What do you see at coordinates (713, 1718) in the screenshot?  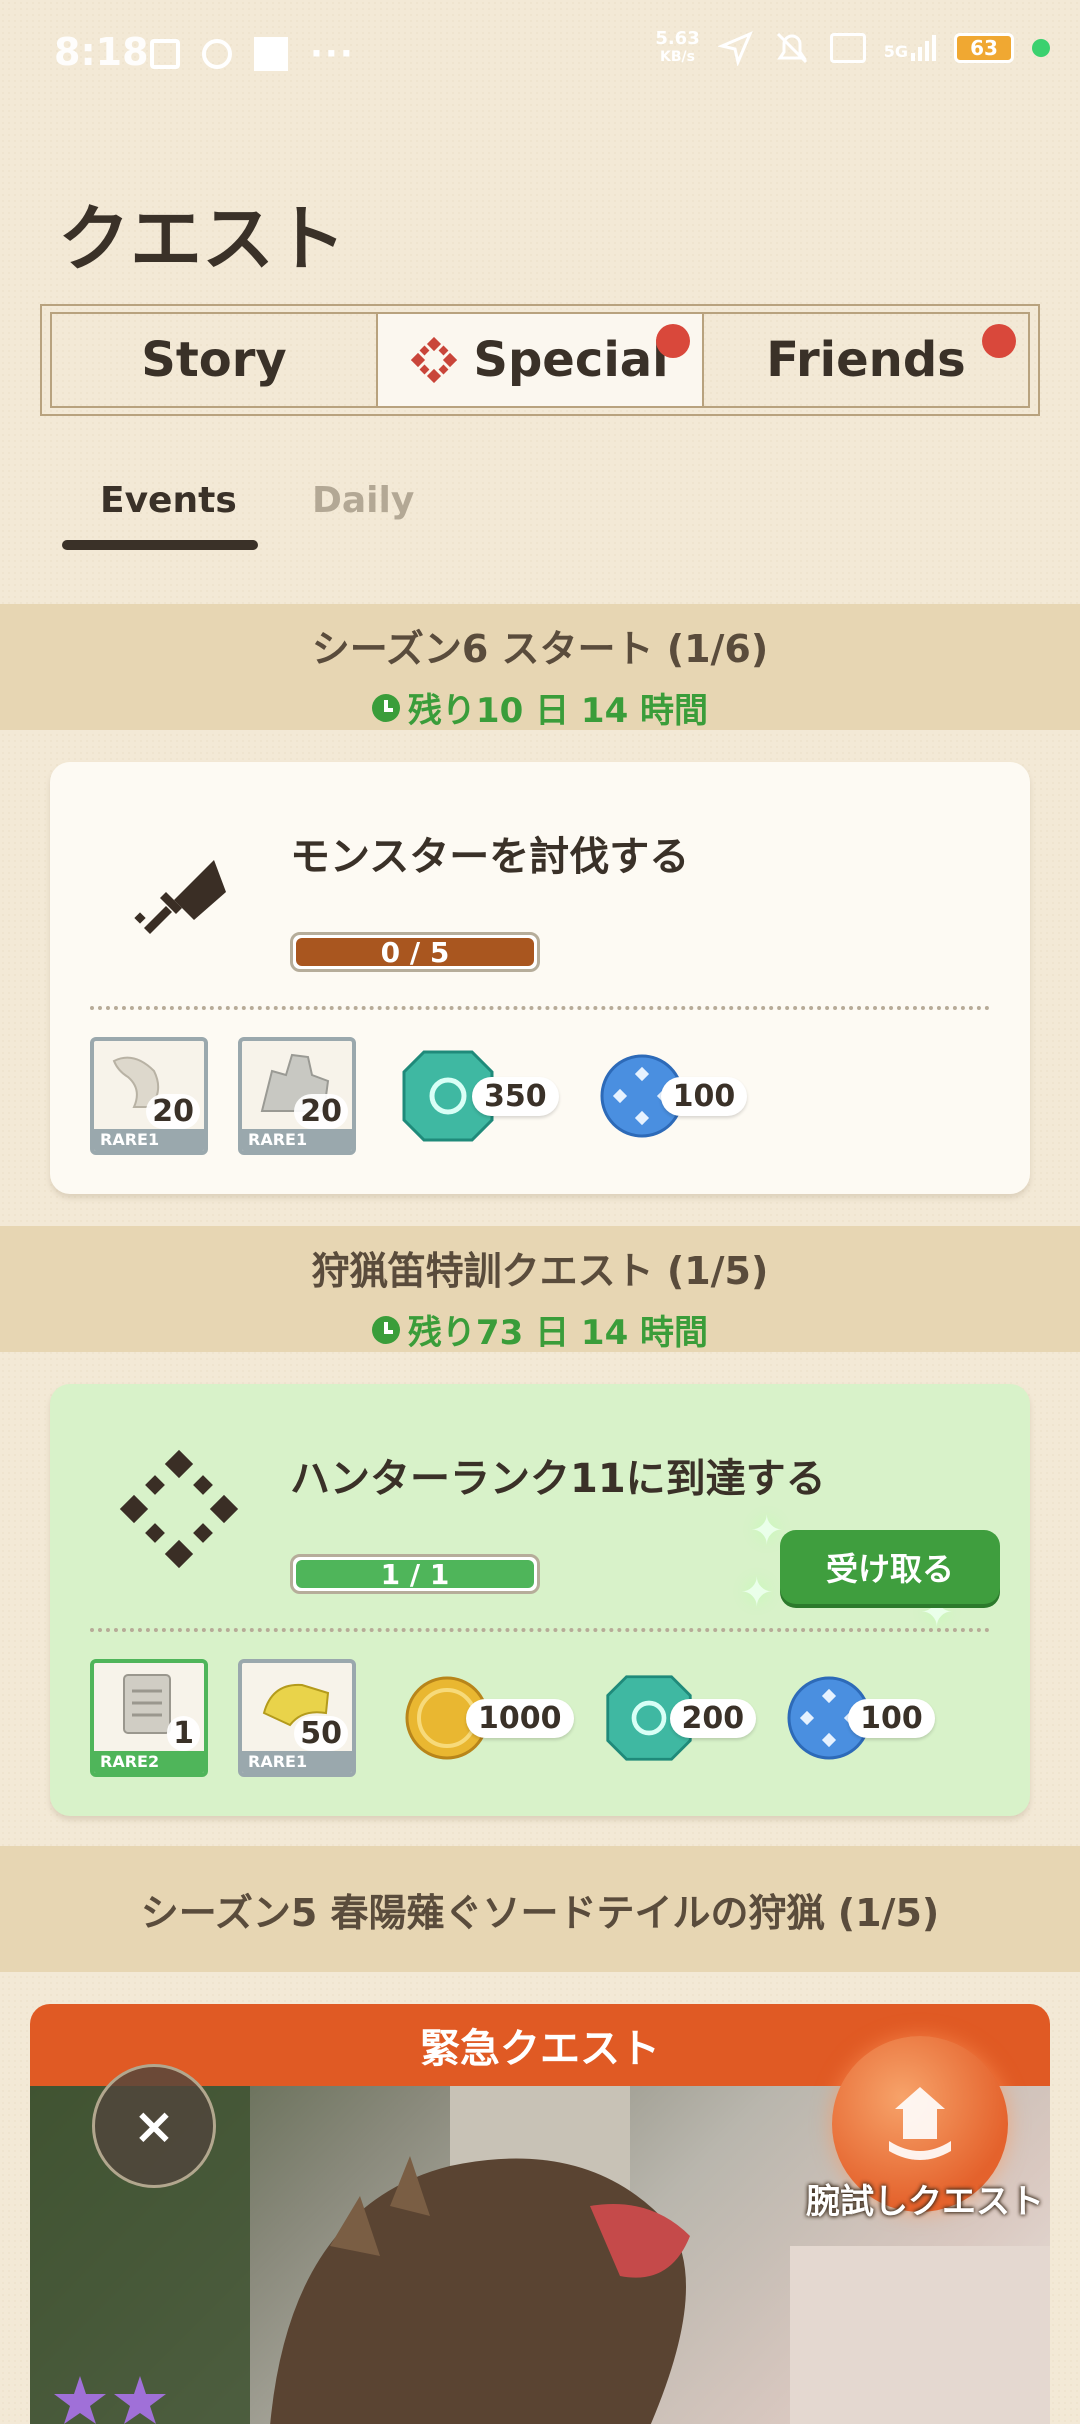 I see `reward-quantity: 200` at bounding box center [713, 1718].